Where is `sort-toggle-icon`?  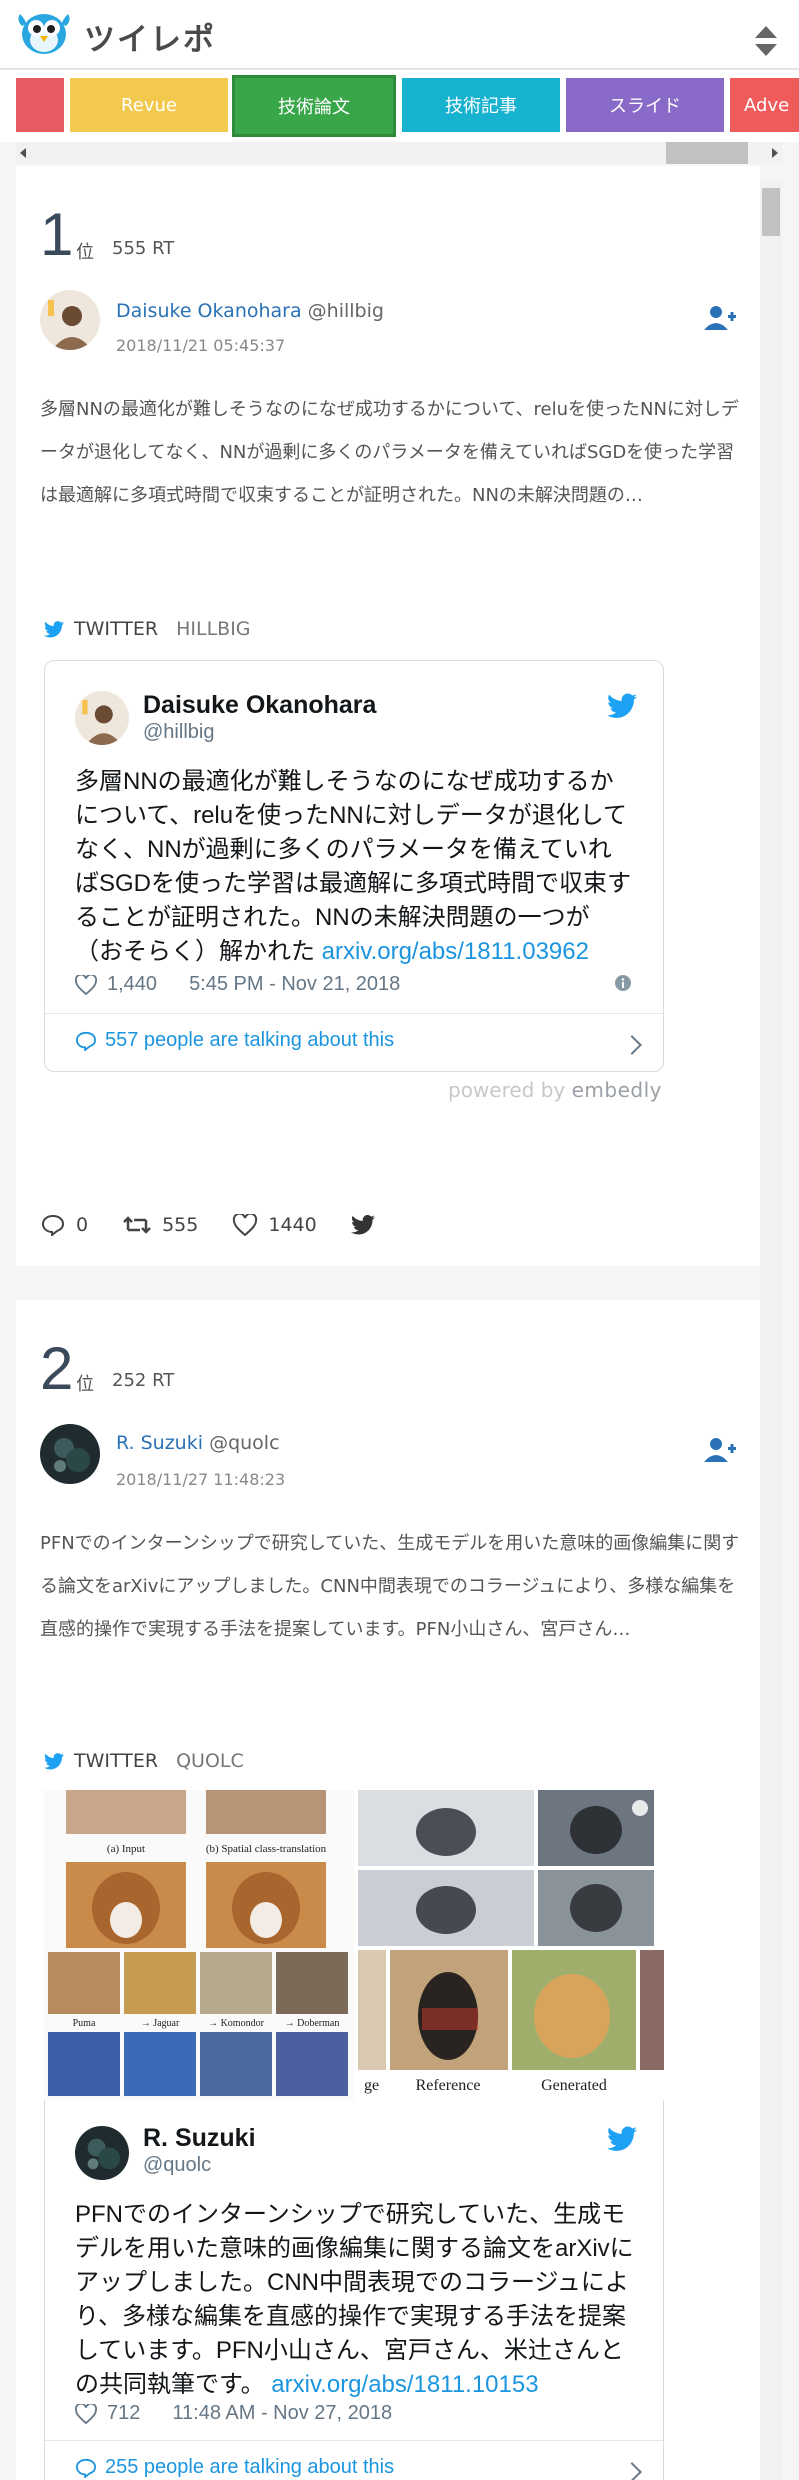 sort-toggle-icon is located at coordinates (766, 41).